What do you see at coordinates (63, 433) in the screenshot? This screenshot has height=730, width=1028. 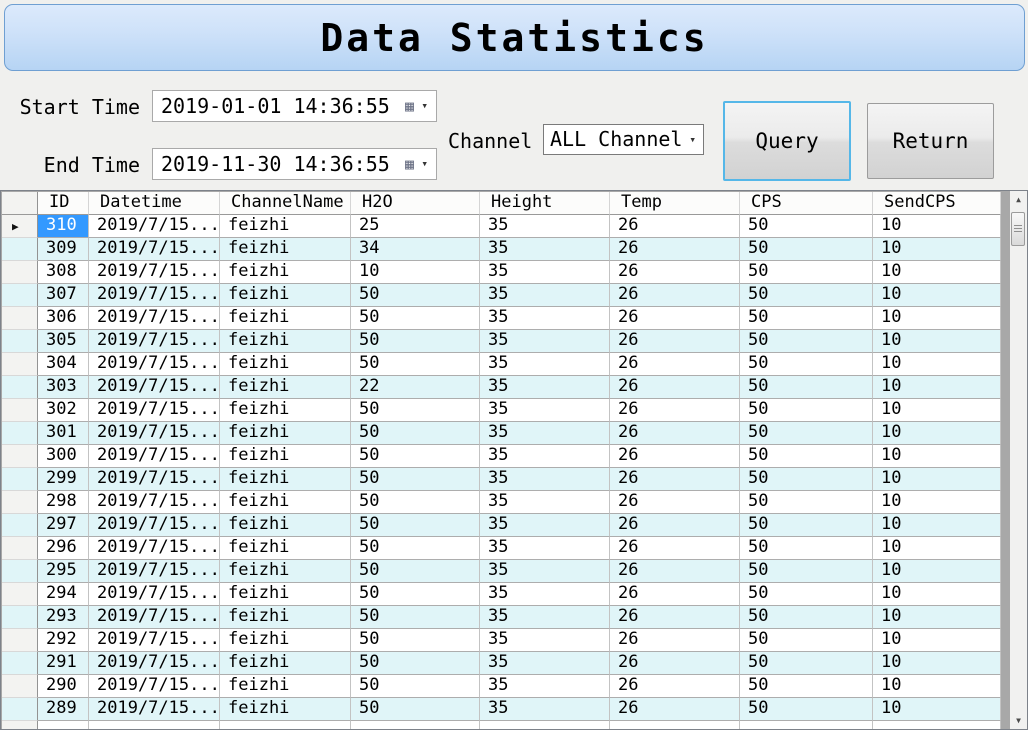 I see `table-cell-id: 301` at bounding box center [63, 433].